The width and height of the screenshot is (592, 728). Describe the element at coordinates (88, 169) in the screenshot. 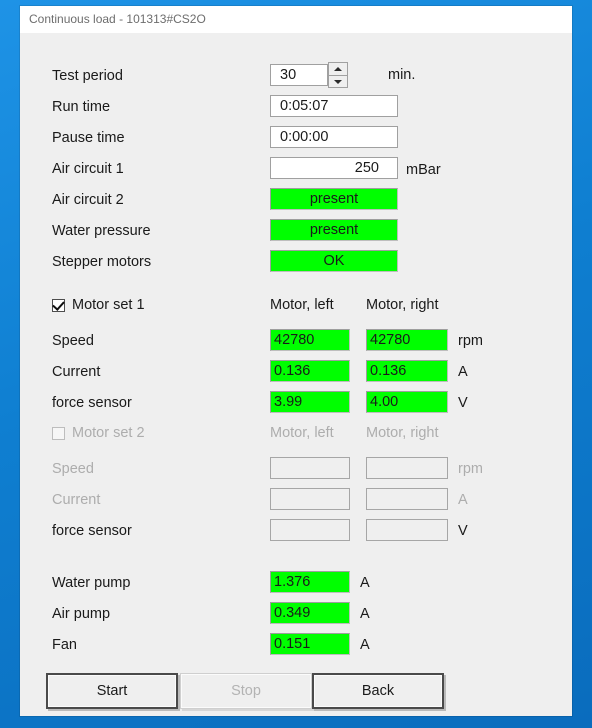

I see `label-air-circuit-1: Air circuit 1` at that location.